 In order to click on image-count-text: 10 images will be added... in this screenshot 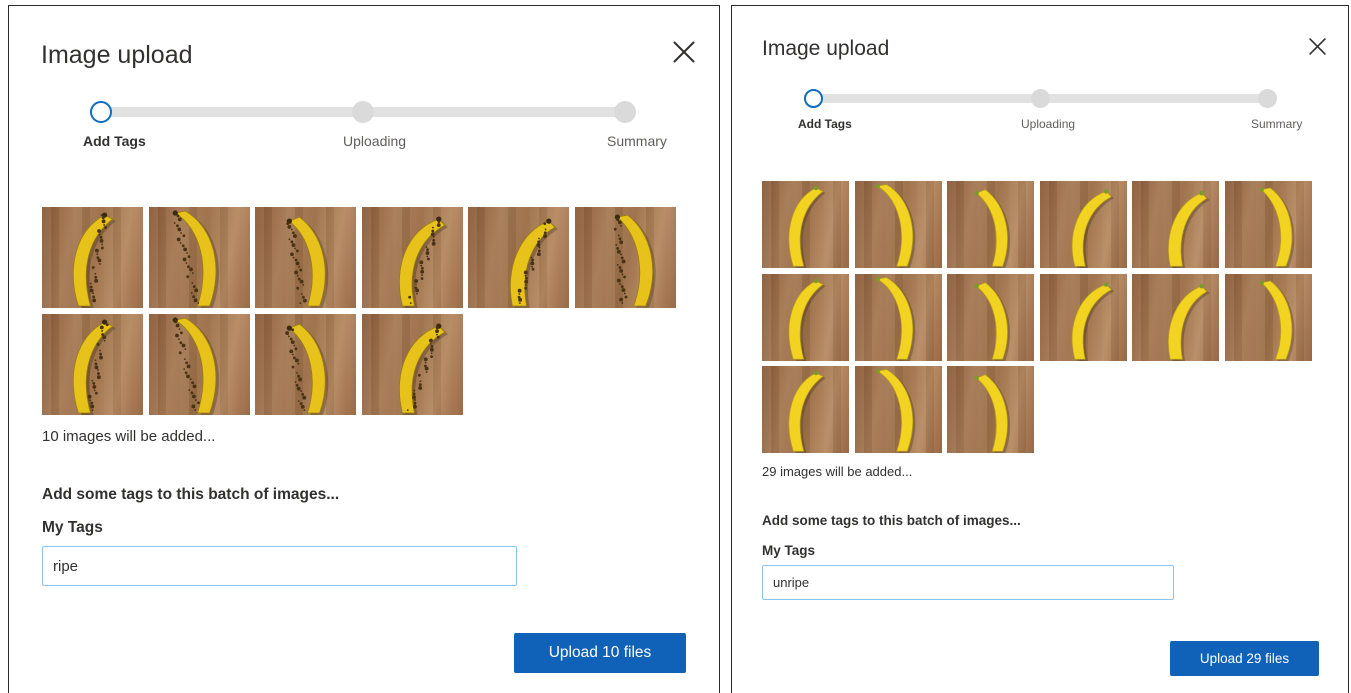, I will do `click(129, 436)`.